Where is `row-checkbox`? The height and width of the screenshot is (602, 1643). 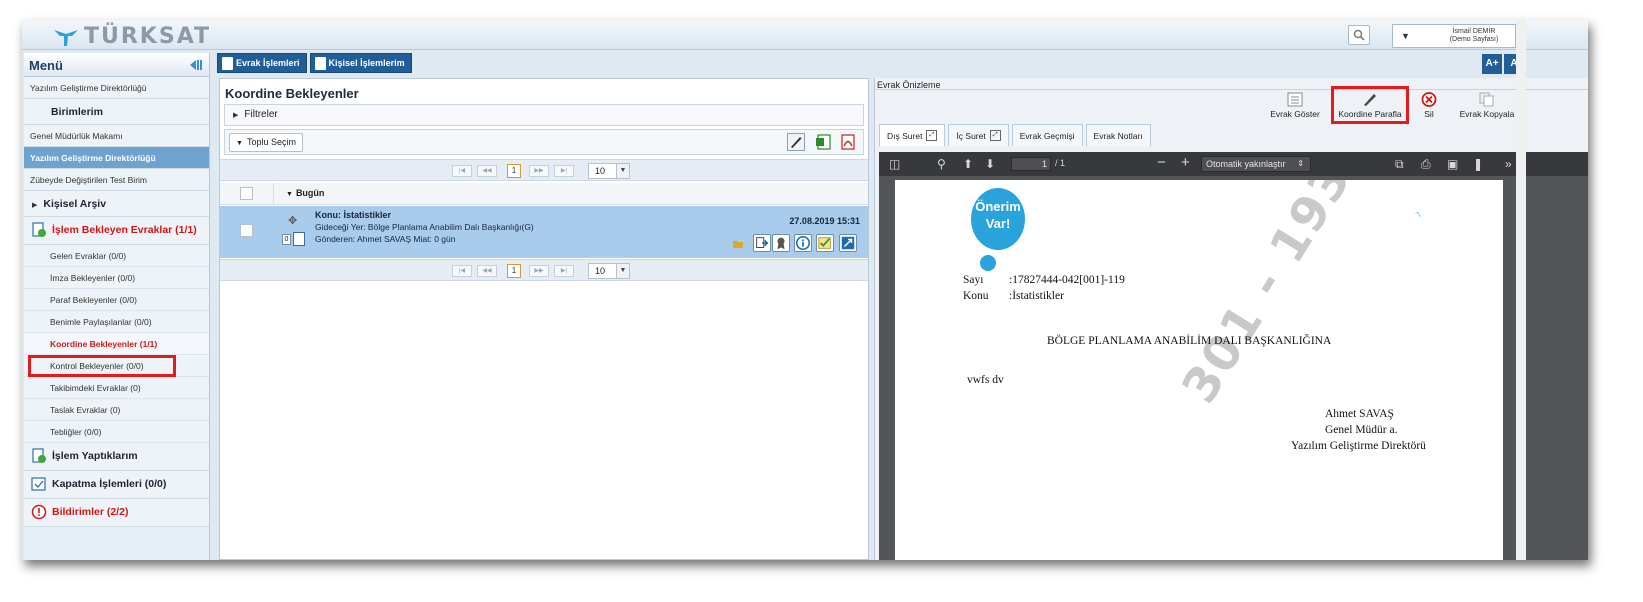
row-checkbox is located at coordinates (246, 230).